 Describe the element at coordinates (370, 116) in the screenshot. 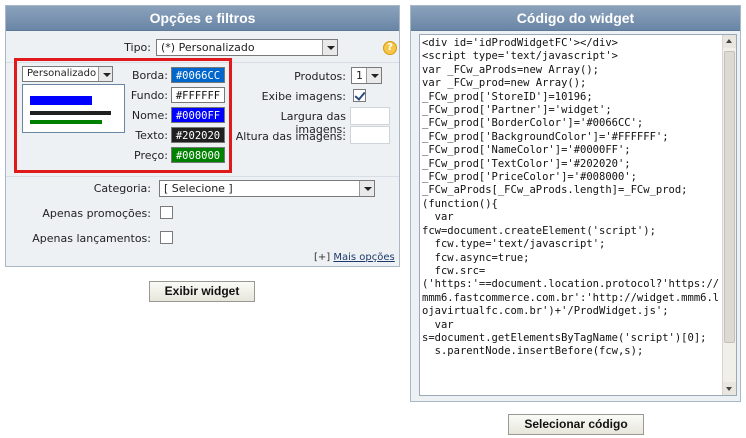

I see `largura-imagens-input` at that location.